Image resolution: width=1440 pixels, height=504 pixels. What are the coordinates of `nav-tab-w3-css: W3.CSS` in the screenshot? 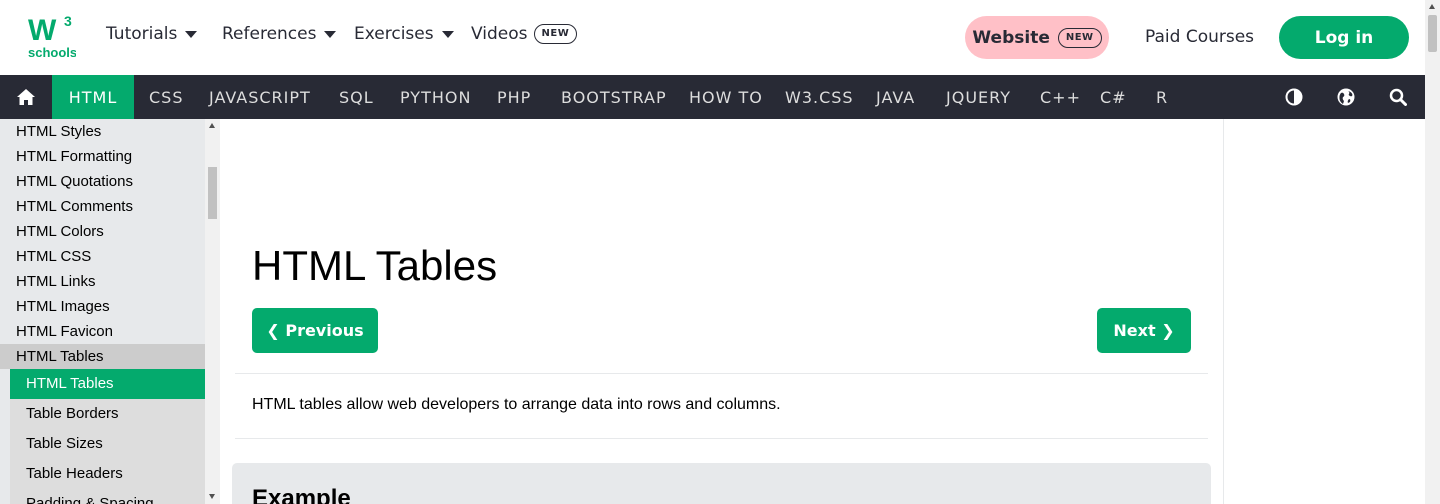 It's located at (819, 97).